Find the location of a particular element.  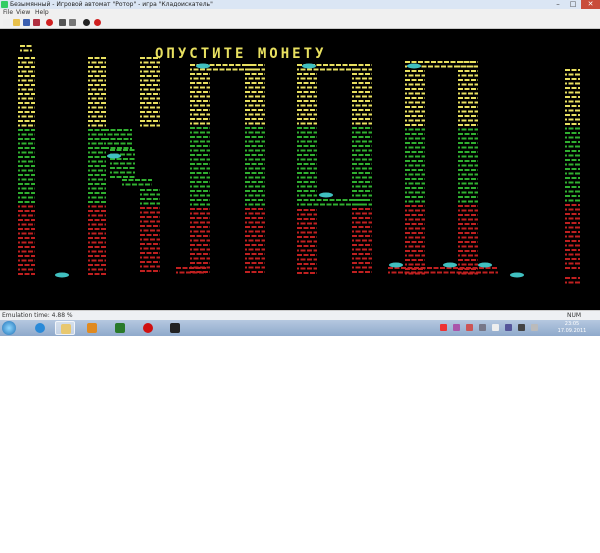

file-explorer-icon is located at coordinates (66, 329).